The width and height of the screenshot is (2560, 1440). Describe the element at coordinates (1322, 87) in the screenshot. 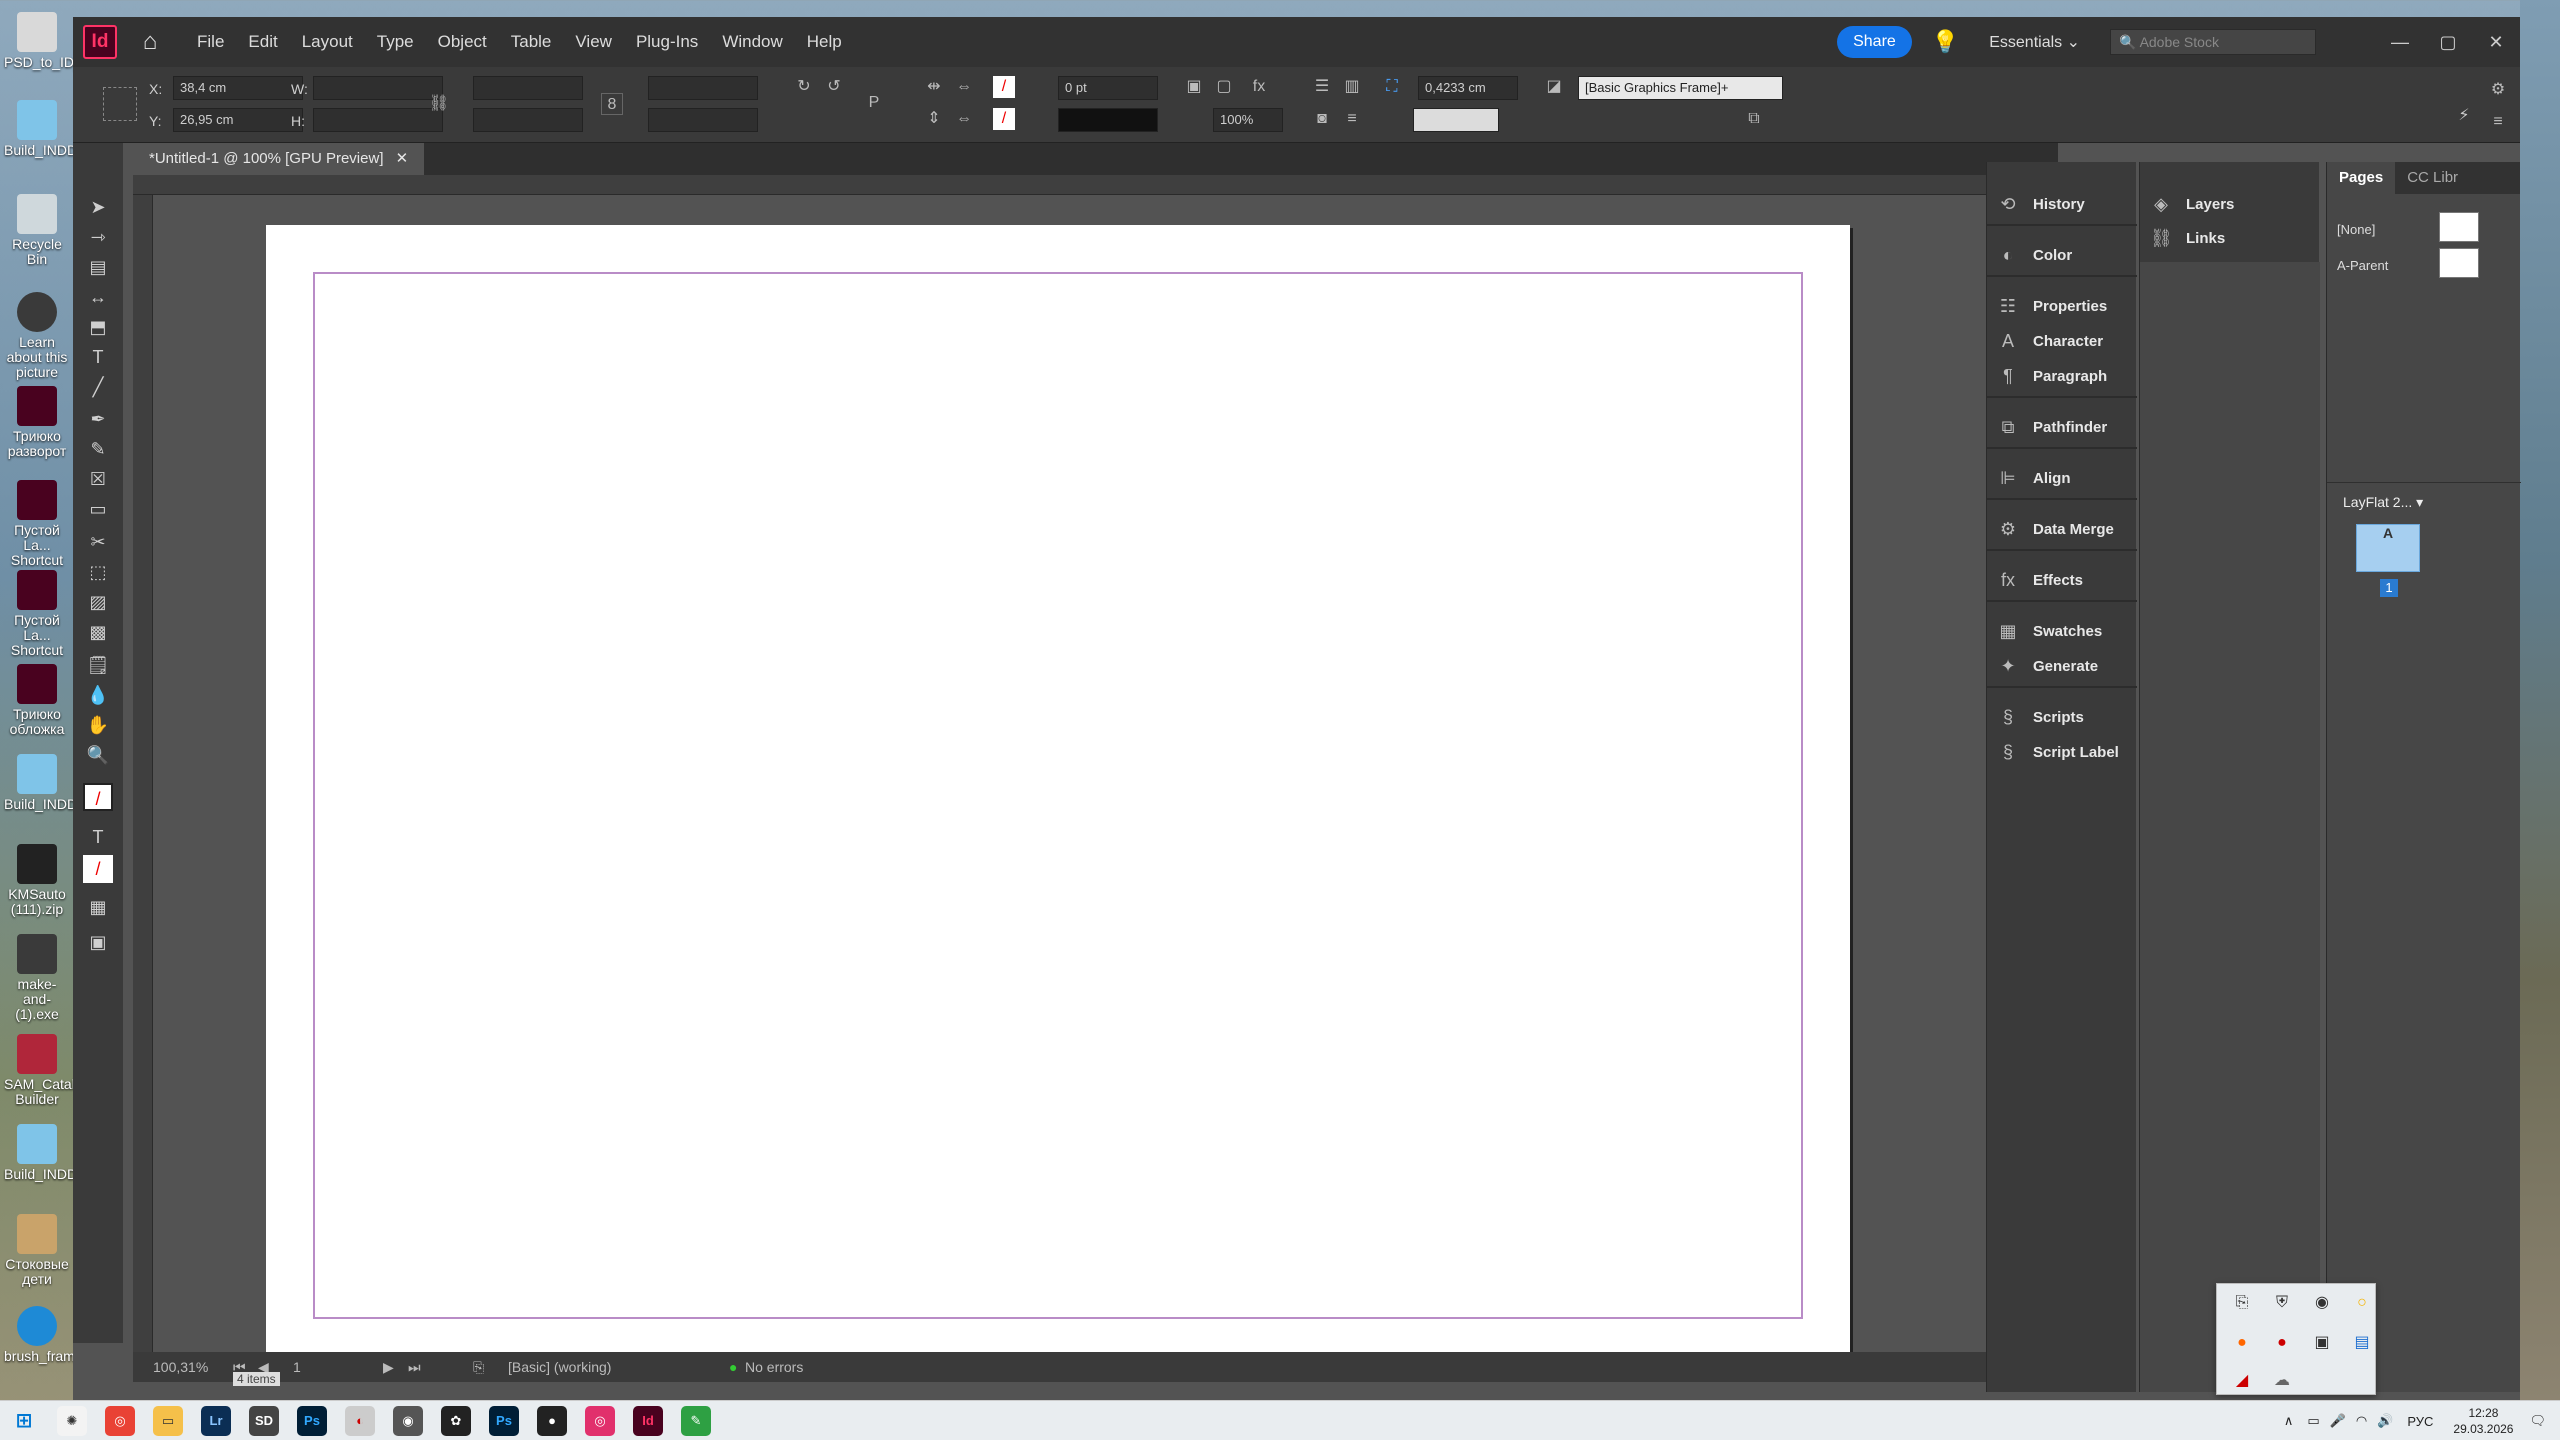

I see `text-wrap-icon: ☰` at that location.